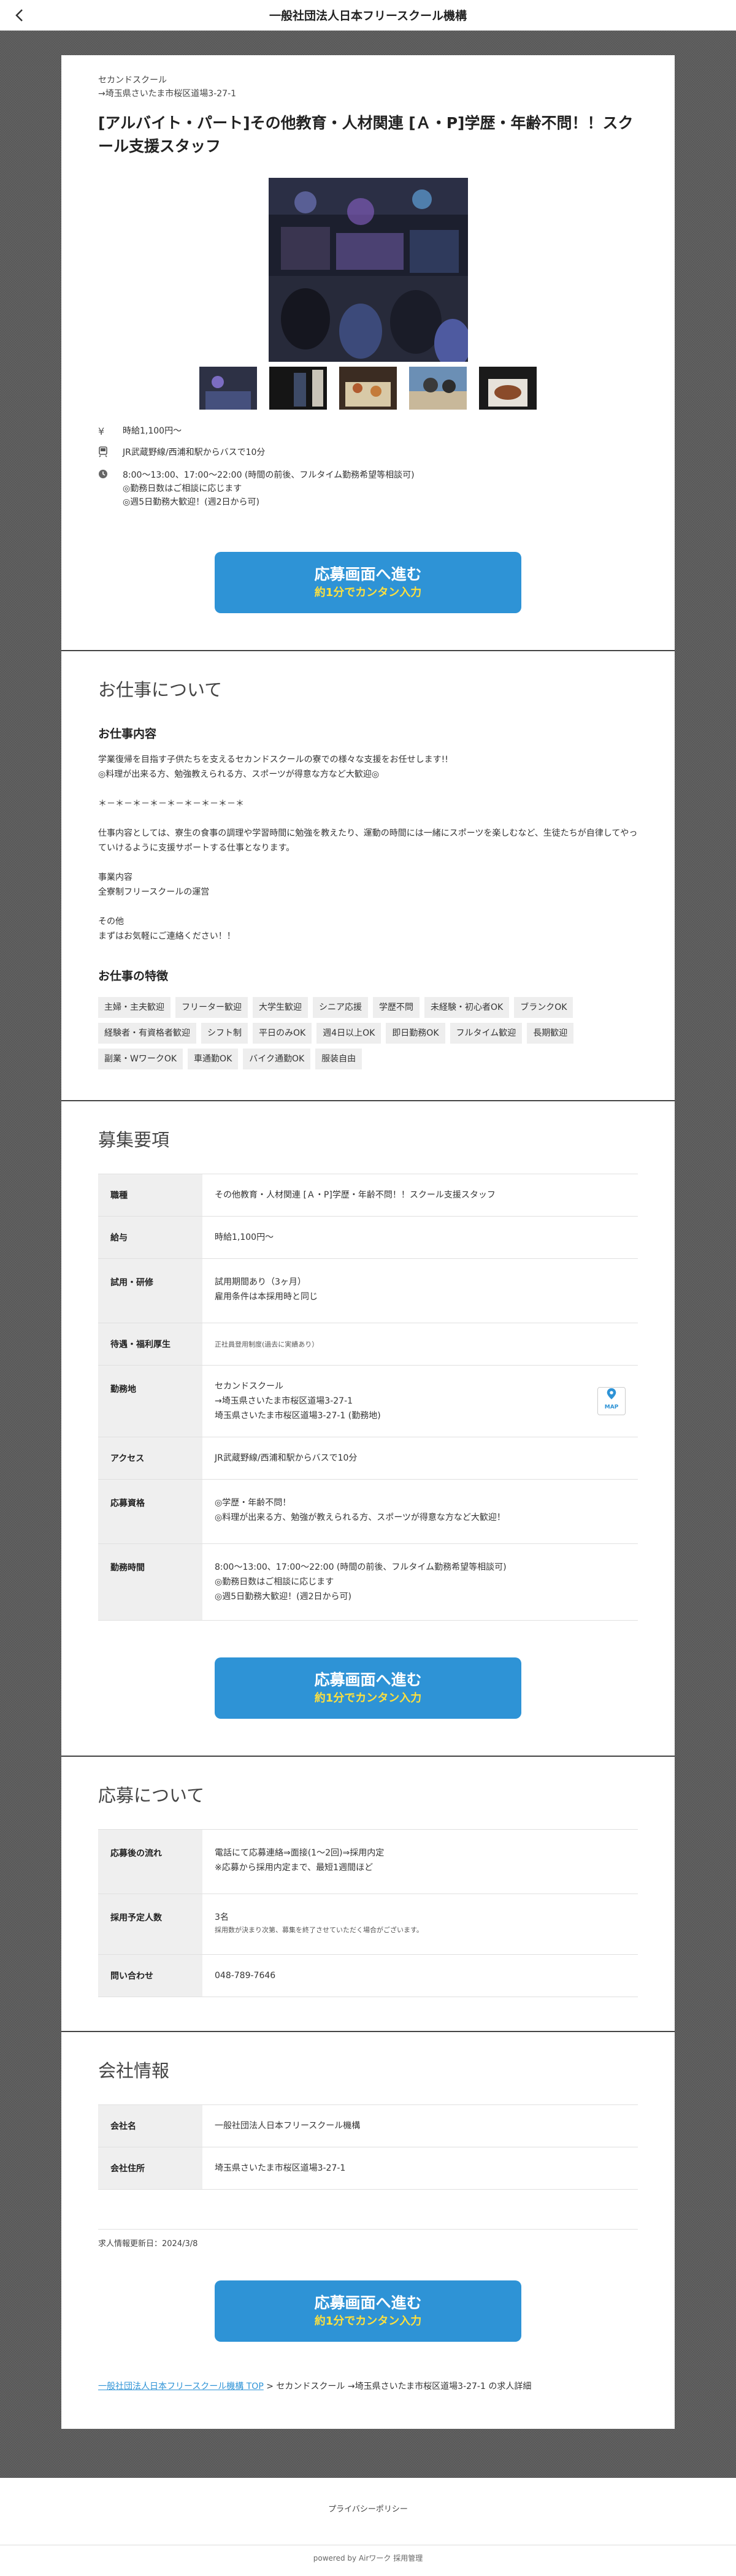 The image size is (736, 2576). I want to click on meta-salary: ¥ 時給1,100円〜, so click(368, 431).